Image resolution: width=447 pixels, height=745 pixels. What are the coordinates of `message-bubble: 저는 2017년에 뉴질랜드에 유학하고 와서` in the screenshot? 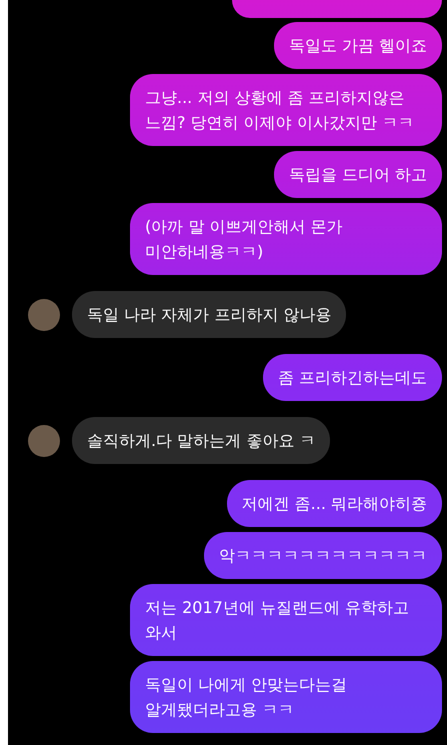 It's located at (286, 620).